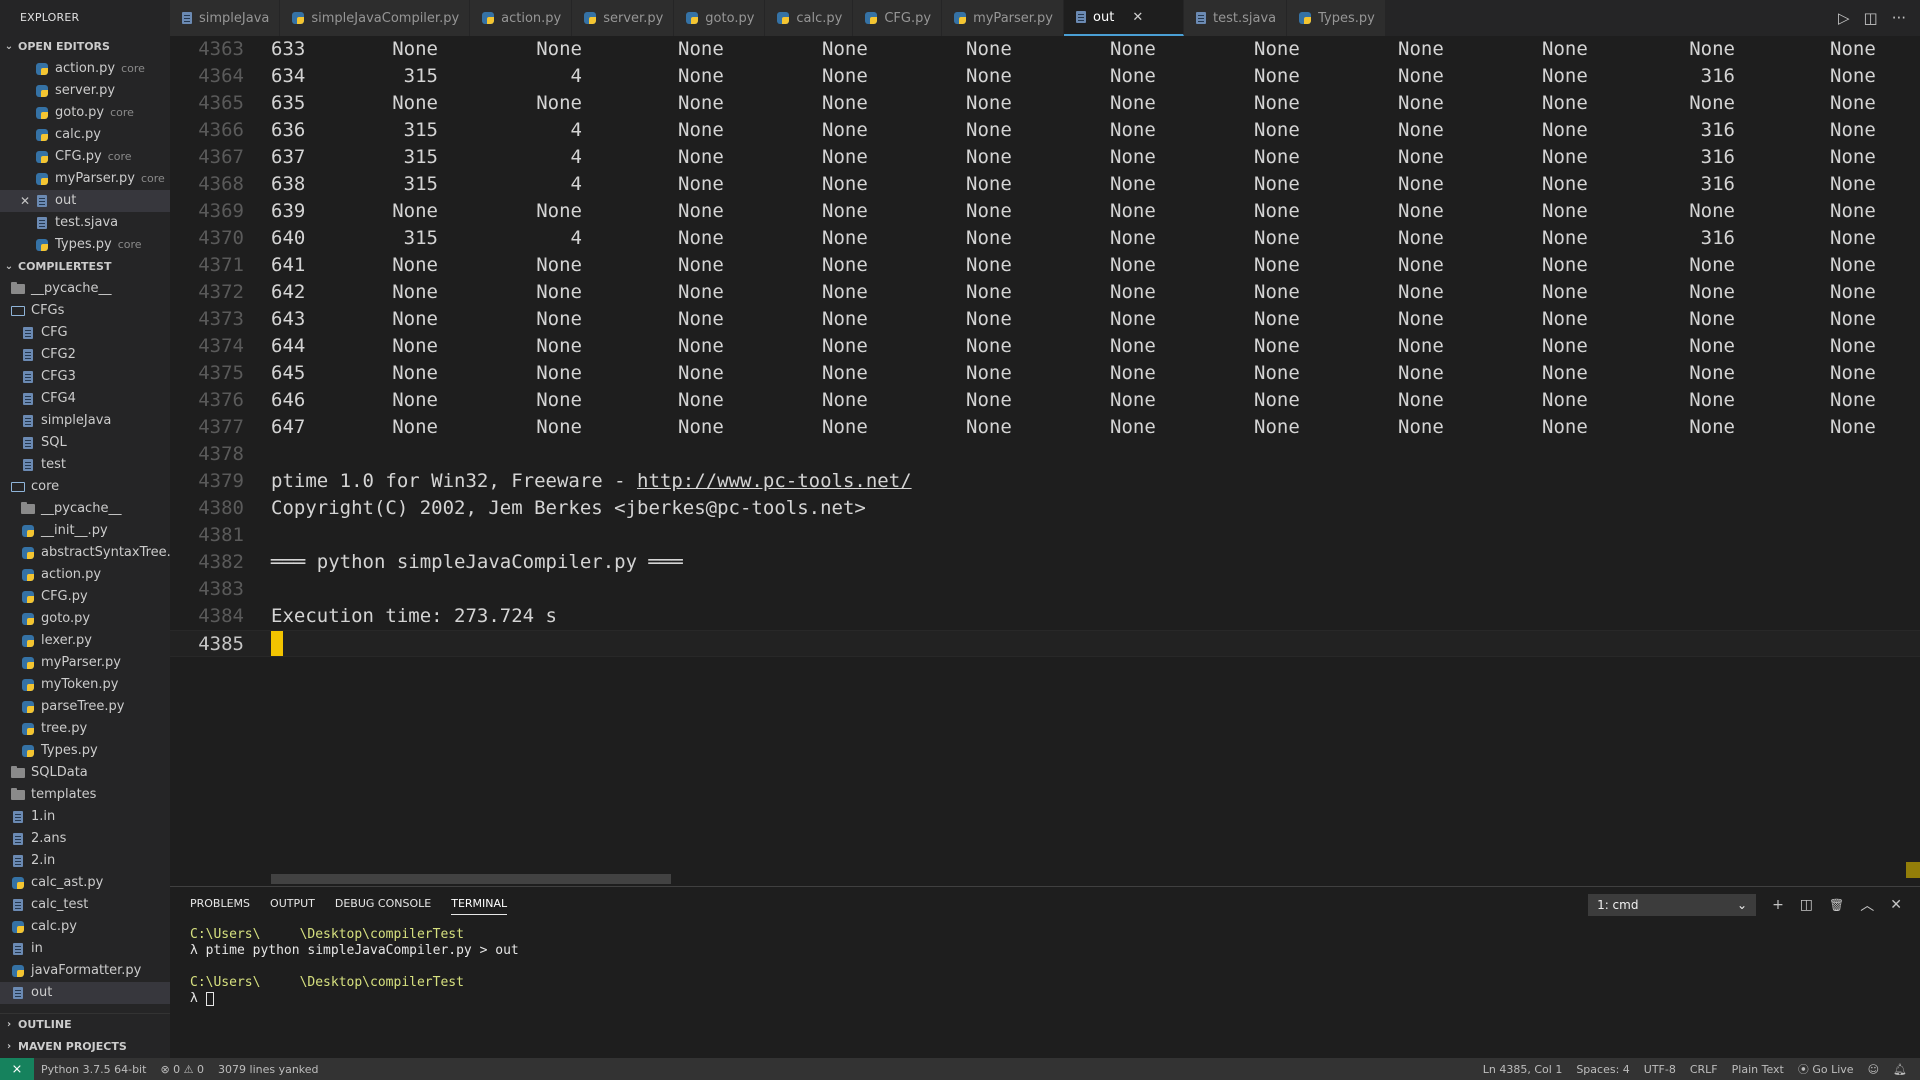 The width and height of the screenshot is (1920, 1080). What do you see at coordinates (85, 267) in the screenshot?
I see `project-header: ⌄ COMPILERTEST` at bounding box center [85, 267].